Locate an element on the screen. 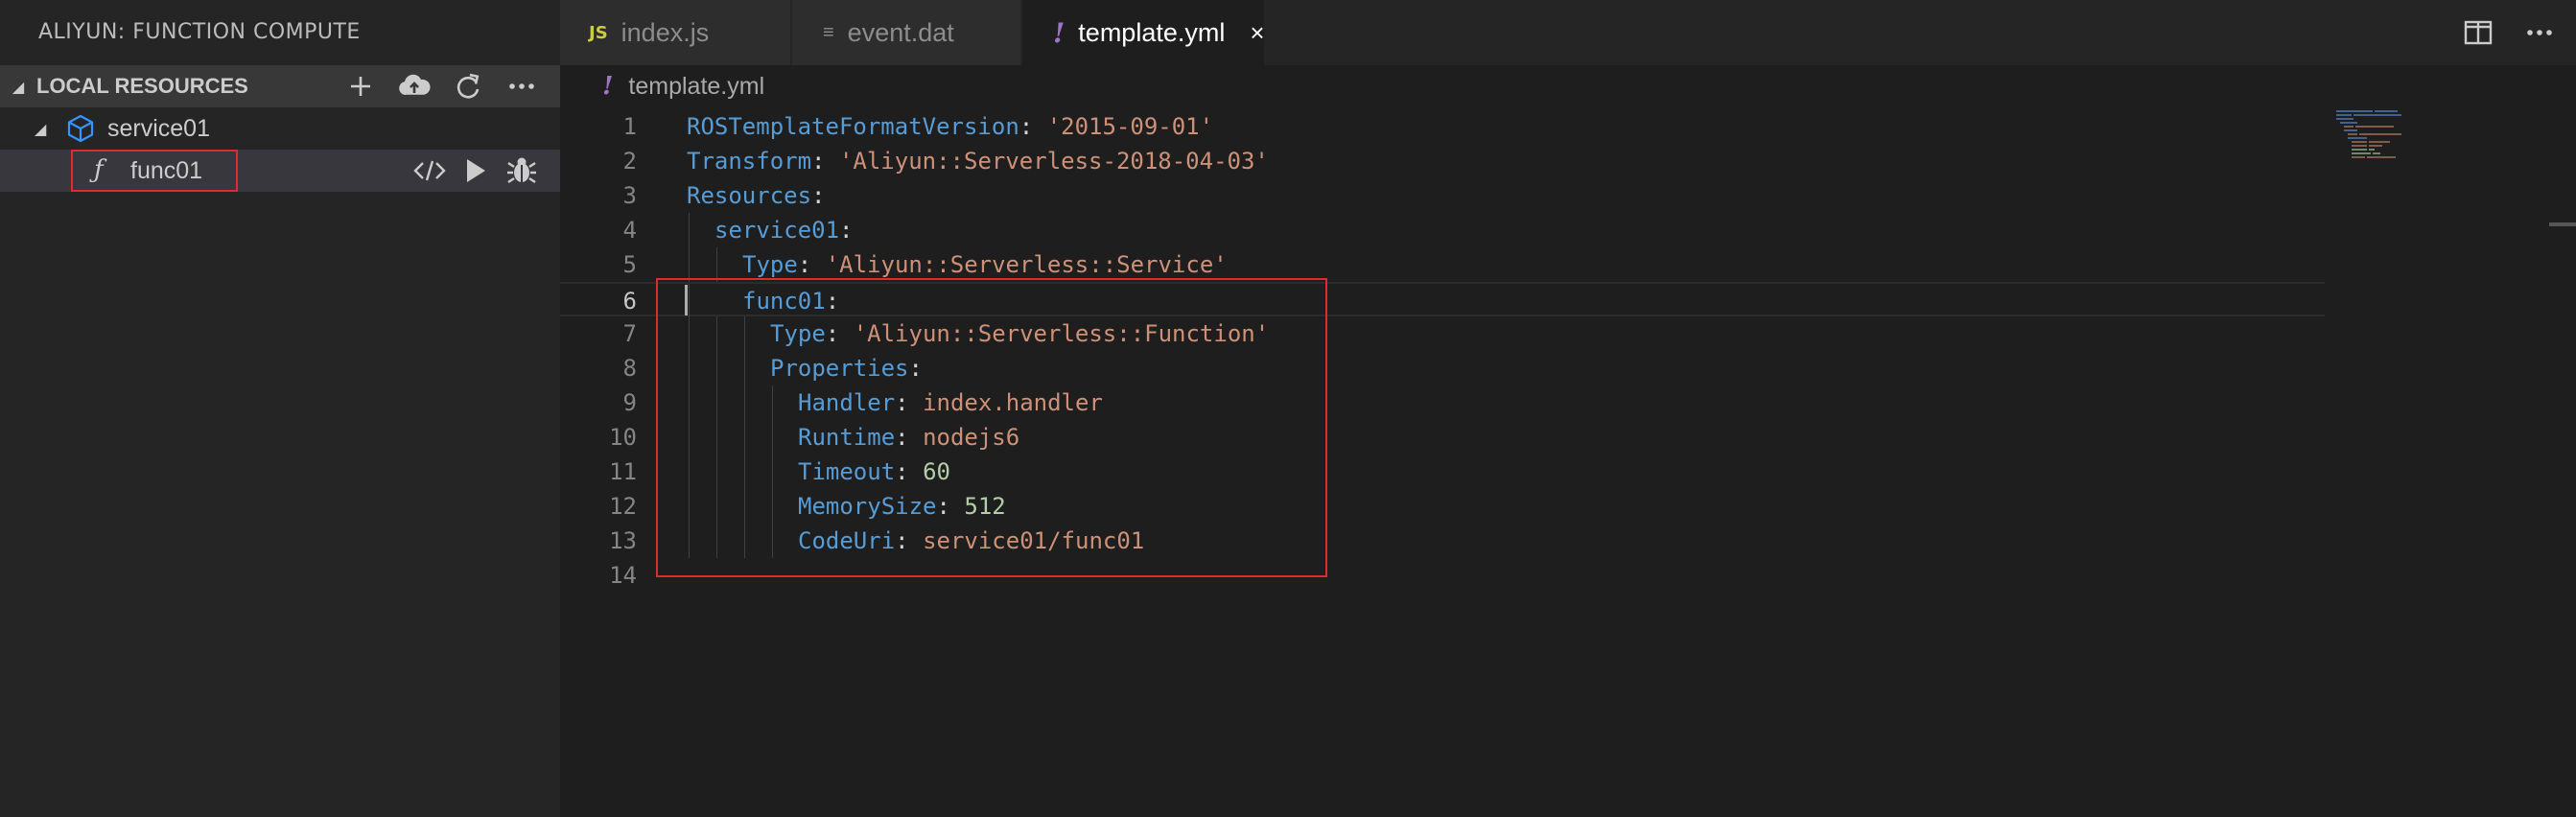  code-line: 4 service01: is located at coordinates (1442, 230).